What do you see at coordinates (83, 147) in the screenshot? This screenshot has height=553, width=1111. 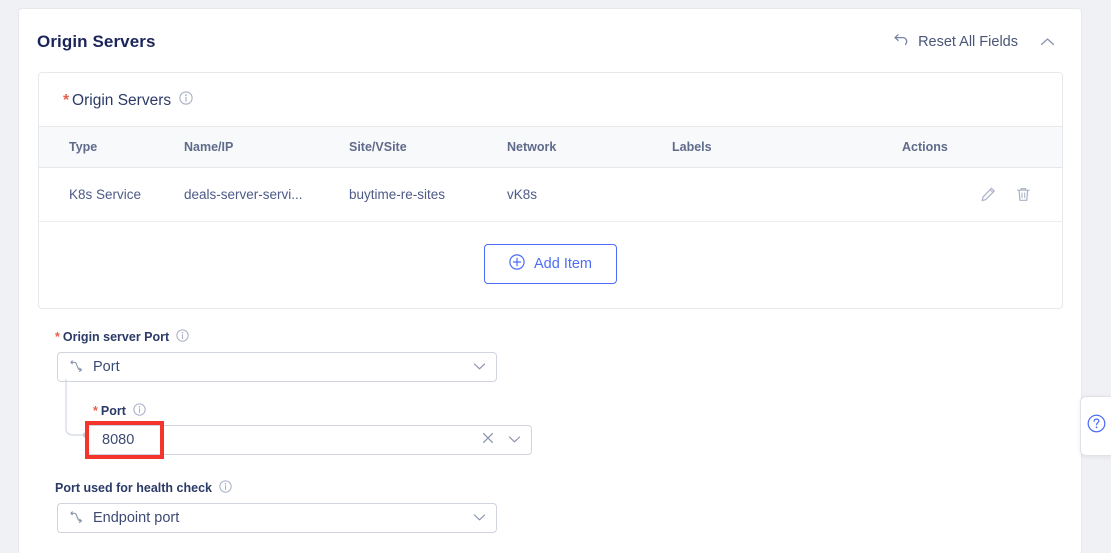 I see `column-header-type: Type` at bounding box center [83, 147].